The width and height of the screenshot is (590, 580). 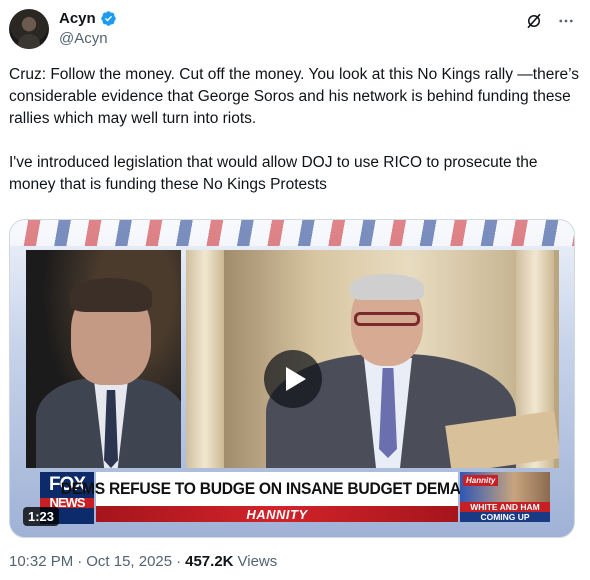 I want to click on video-left-panel, so click(x=103, y=359).